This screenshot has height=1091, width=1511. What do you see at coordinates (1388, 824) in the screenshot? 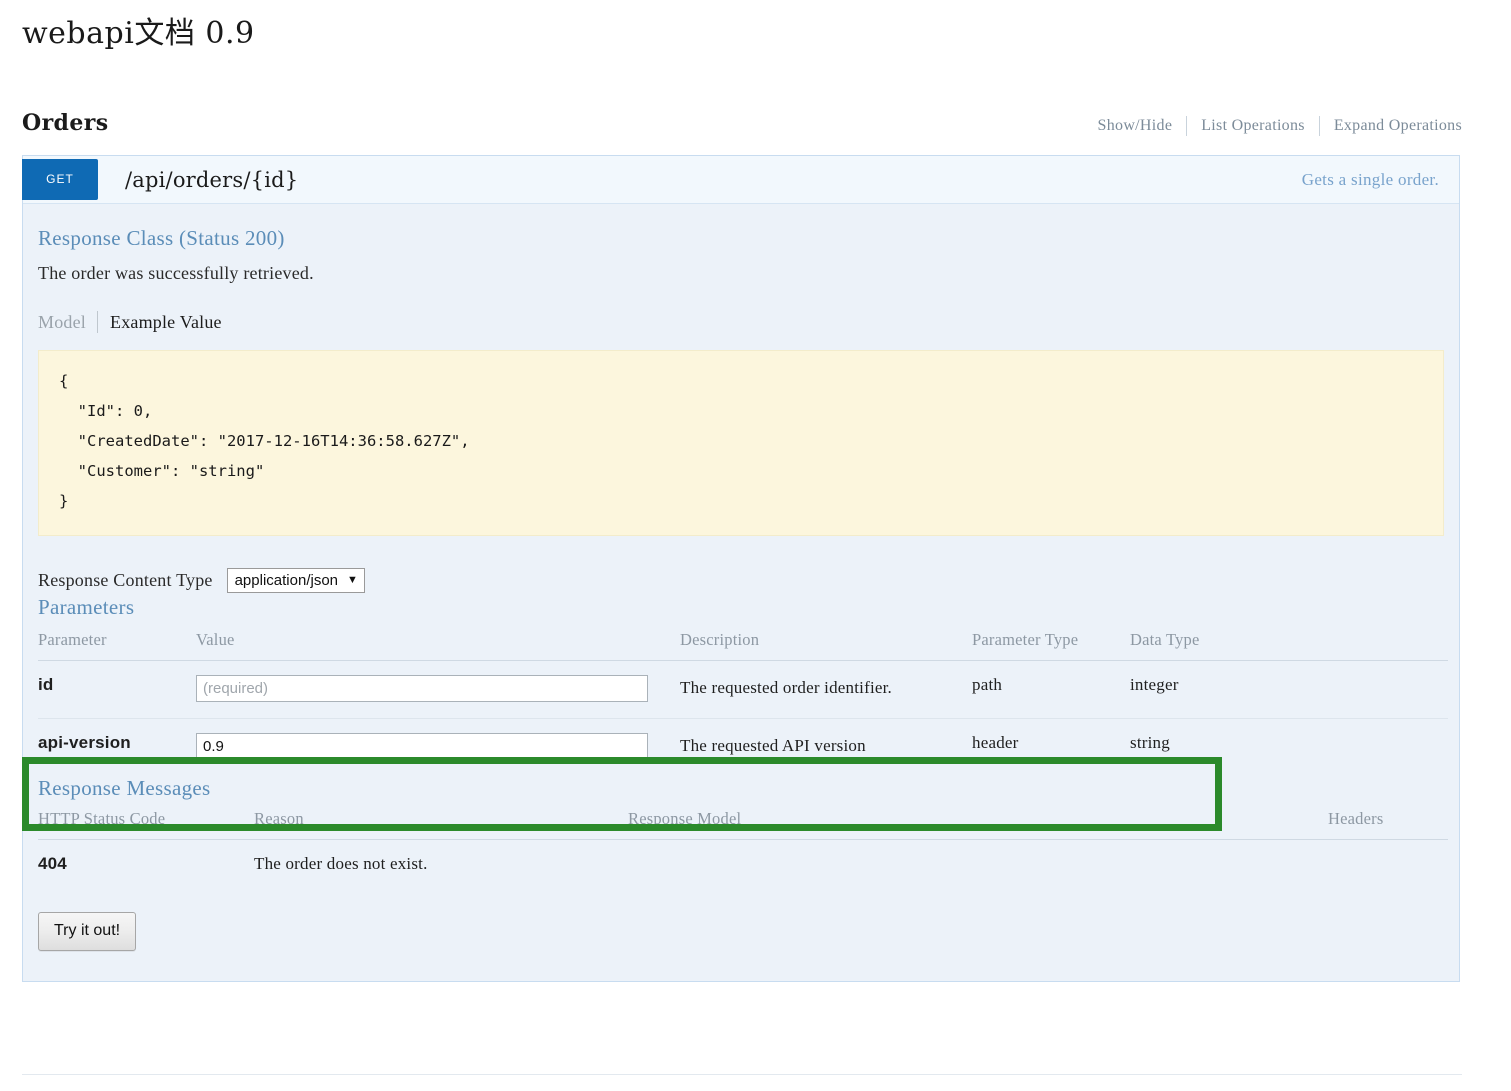
I see `col-header-headers: Headers` at bounding box center [1388, 824].